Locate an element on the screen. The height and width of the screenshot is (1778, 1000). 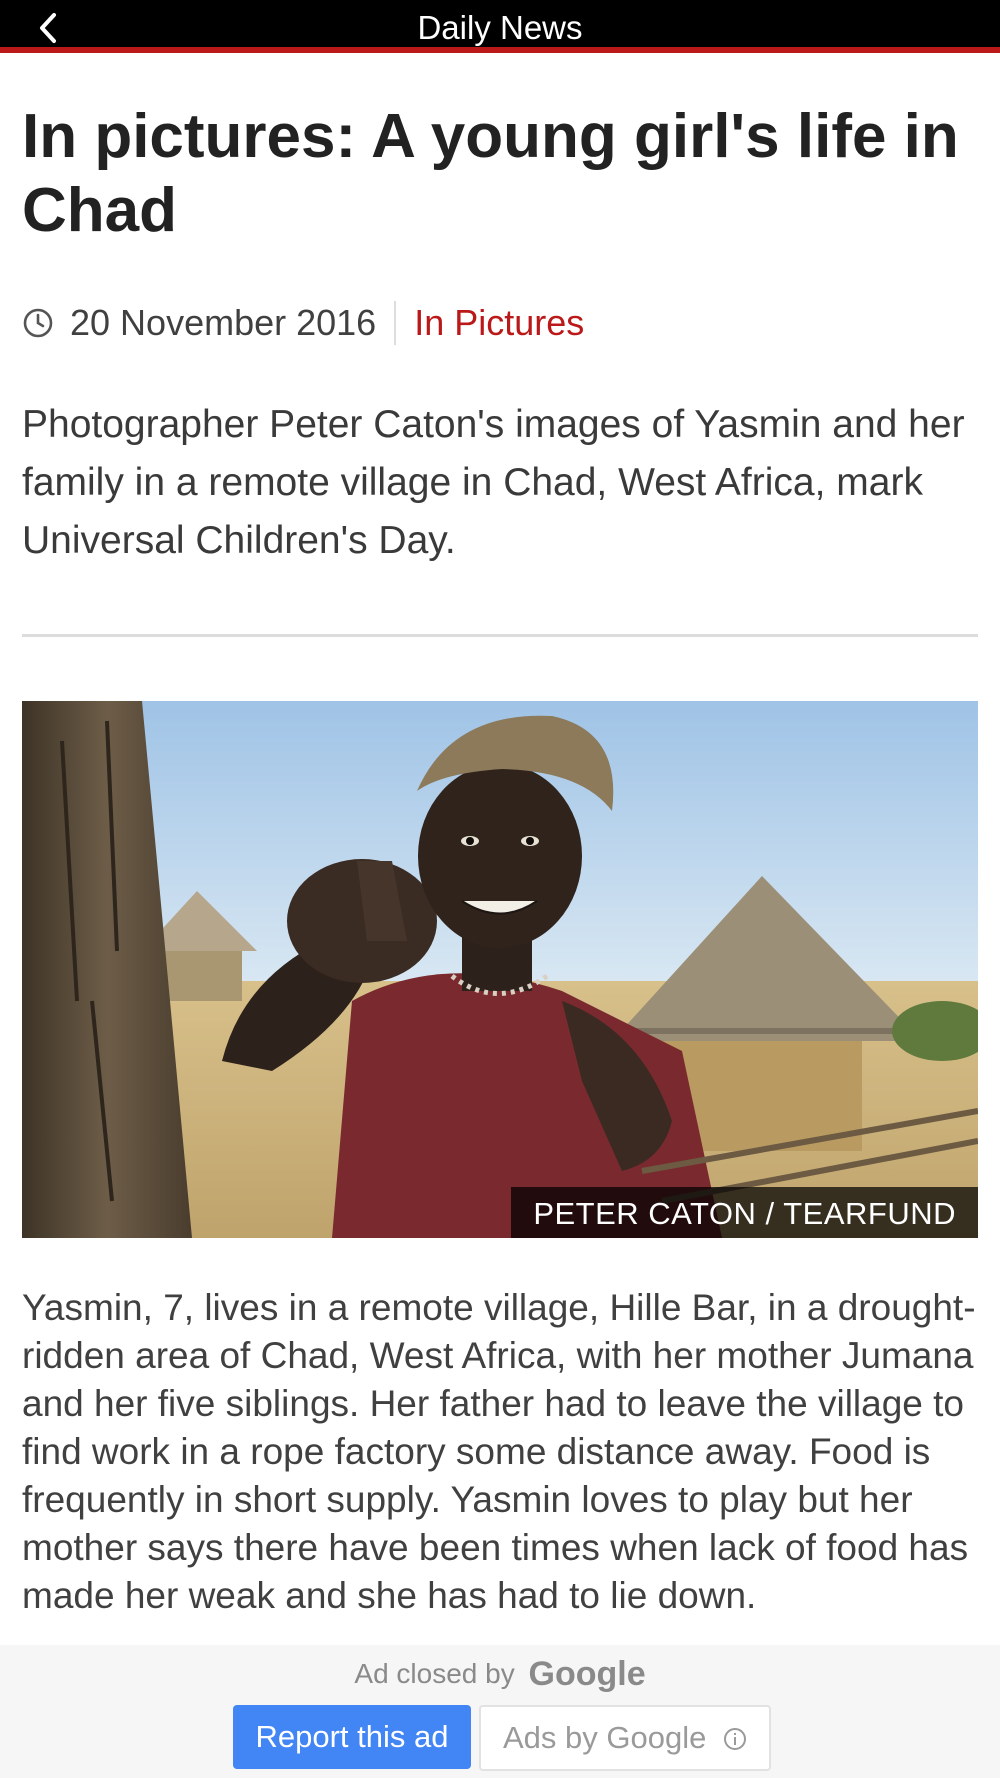
app-title: Daily News is located at coordinates (500, 27).